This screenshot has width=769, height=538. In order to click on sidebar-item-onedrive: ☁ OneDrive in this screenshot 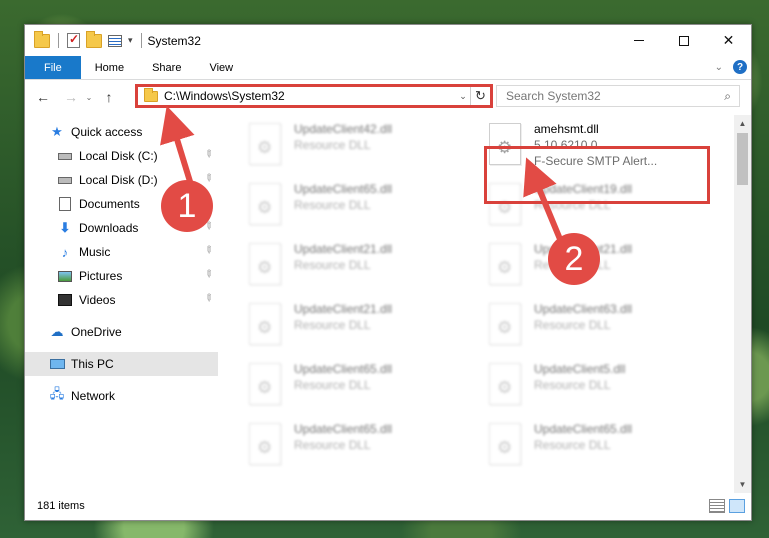, I will do `click(121, 332)`.